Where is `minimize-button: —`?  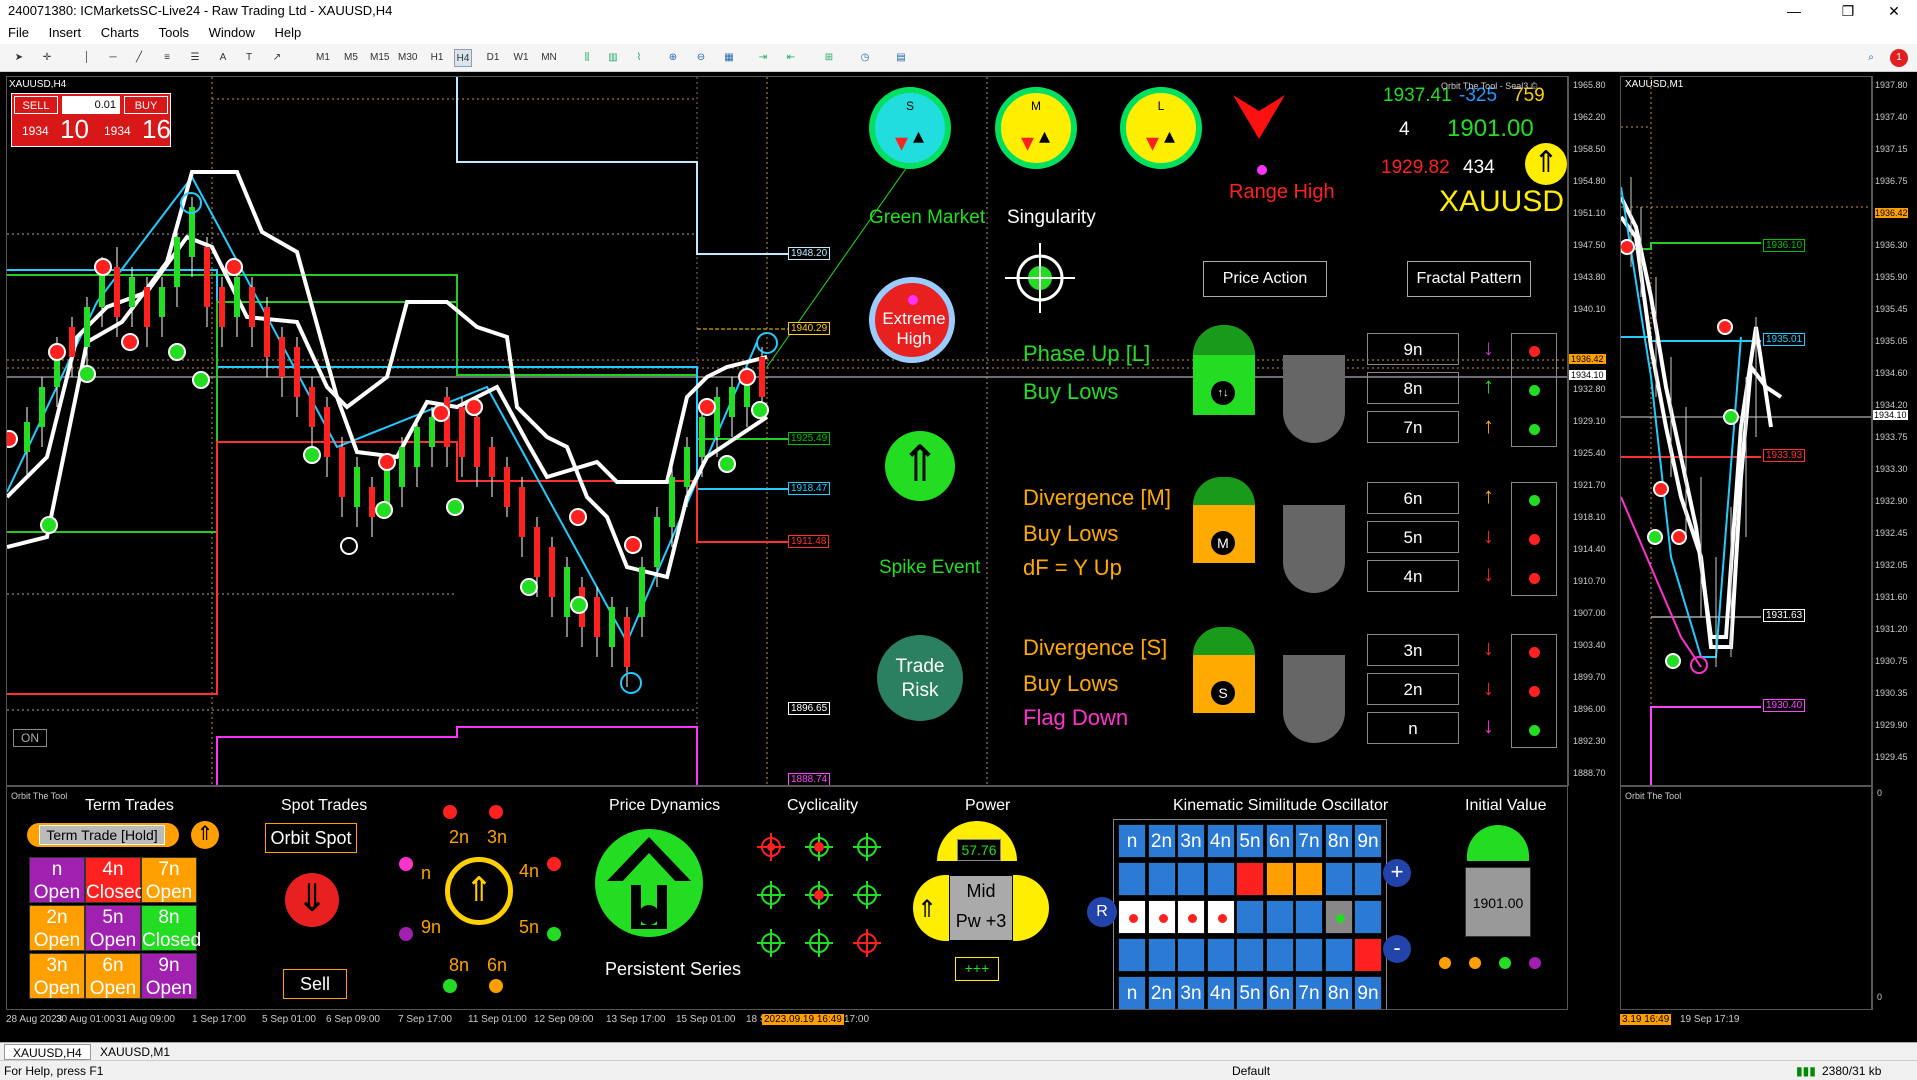
minimize-button: — is located at coordinates (1794, 11).